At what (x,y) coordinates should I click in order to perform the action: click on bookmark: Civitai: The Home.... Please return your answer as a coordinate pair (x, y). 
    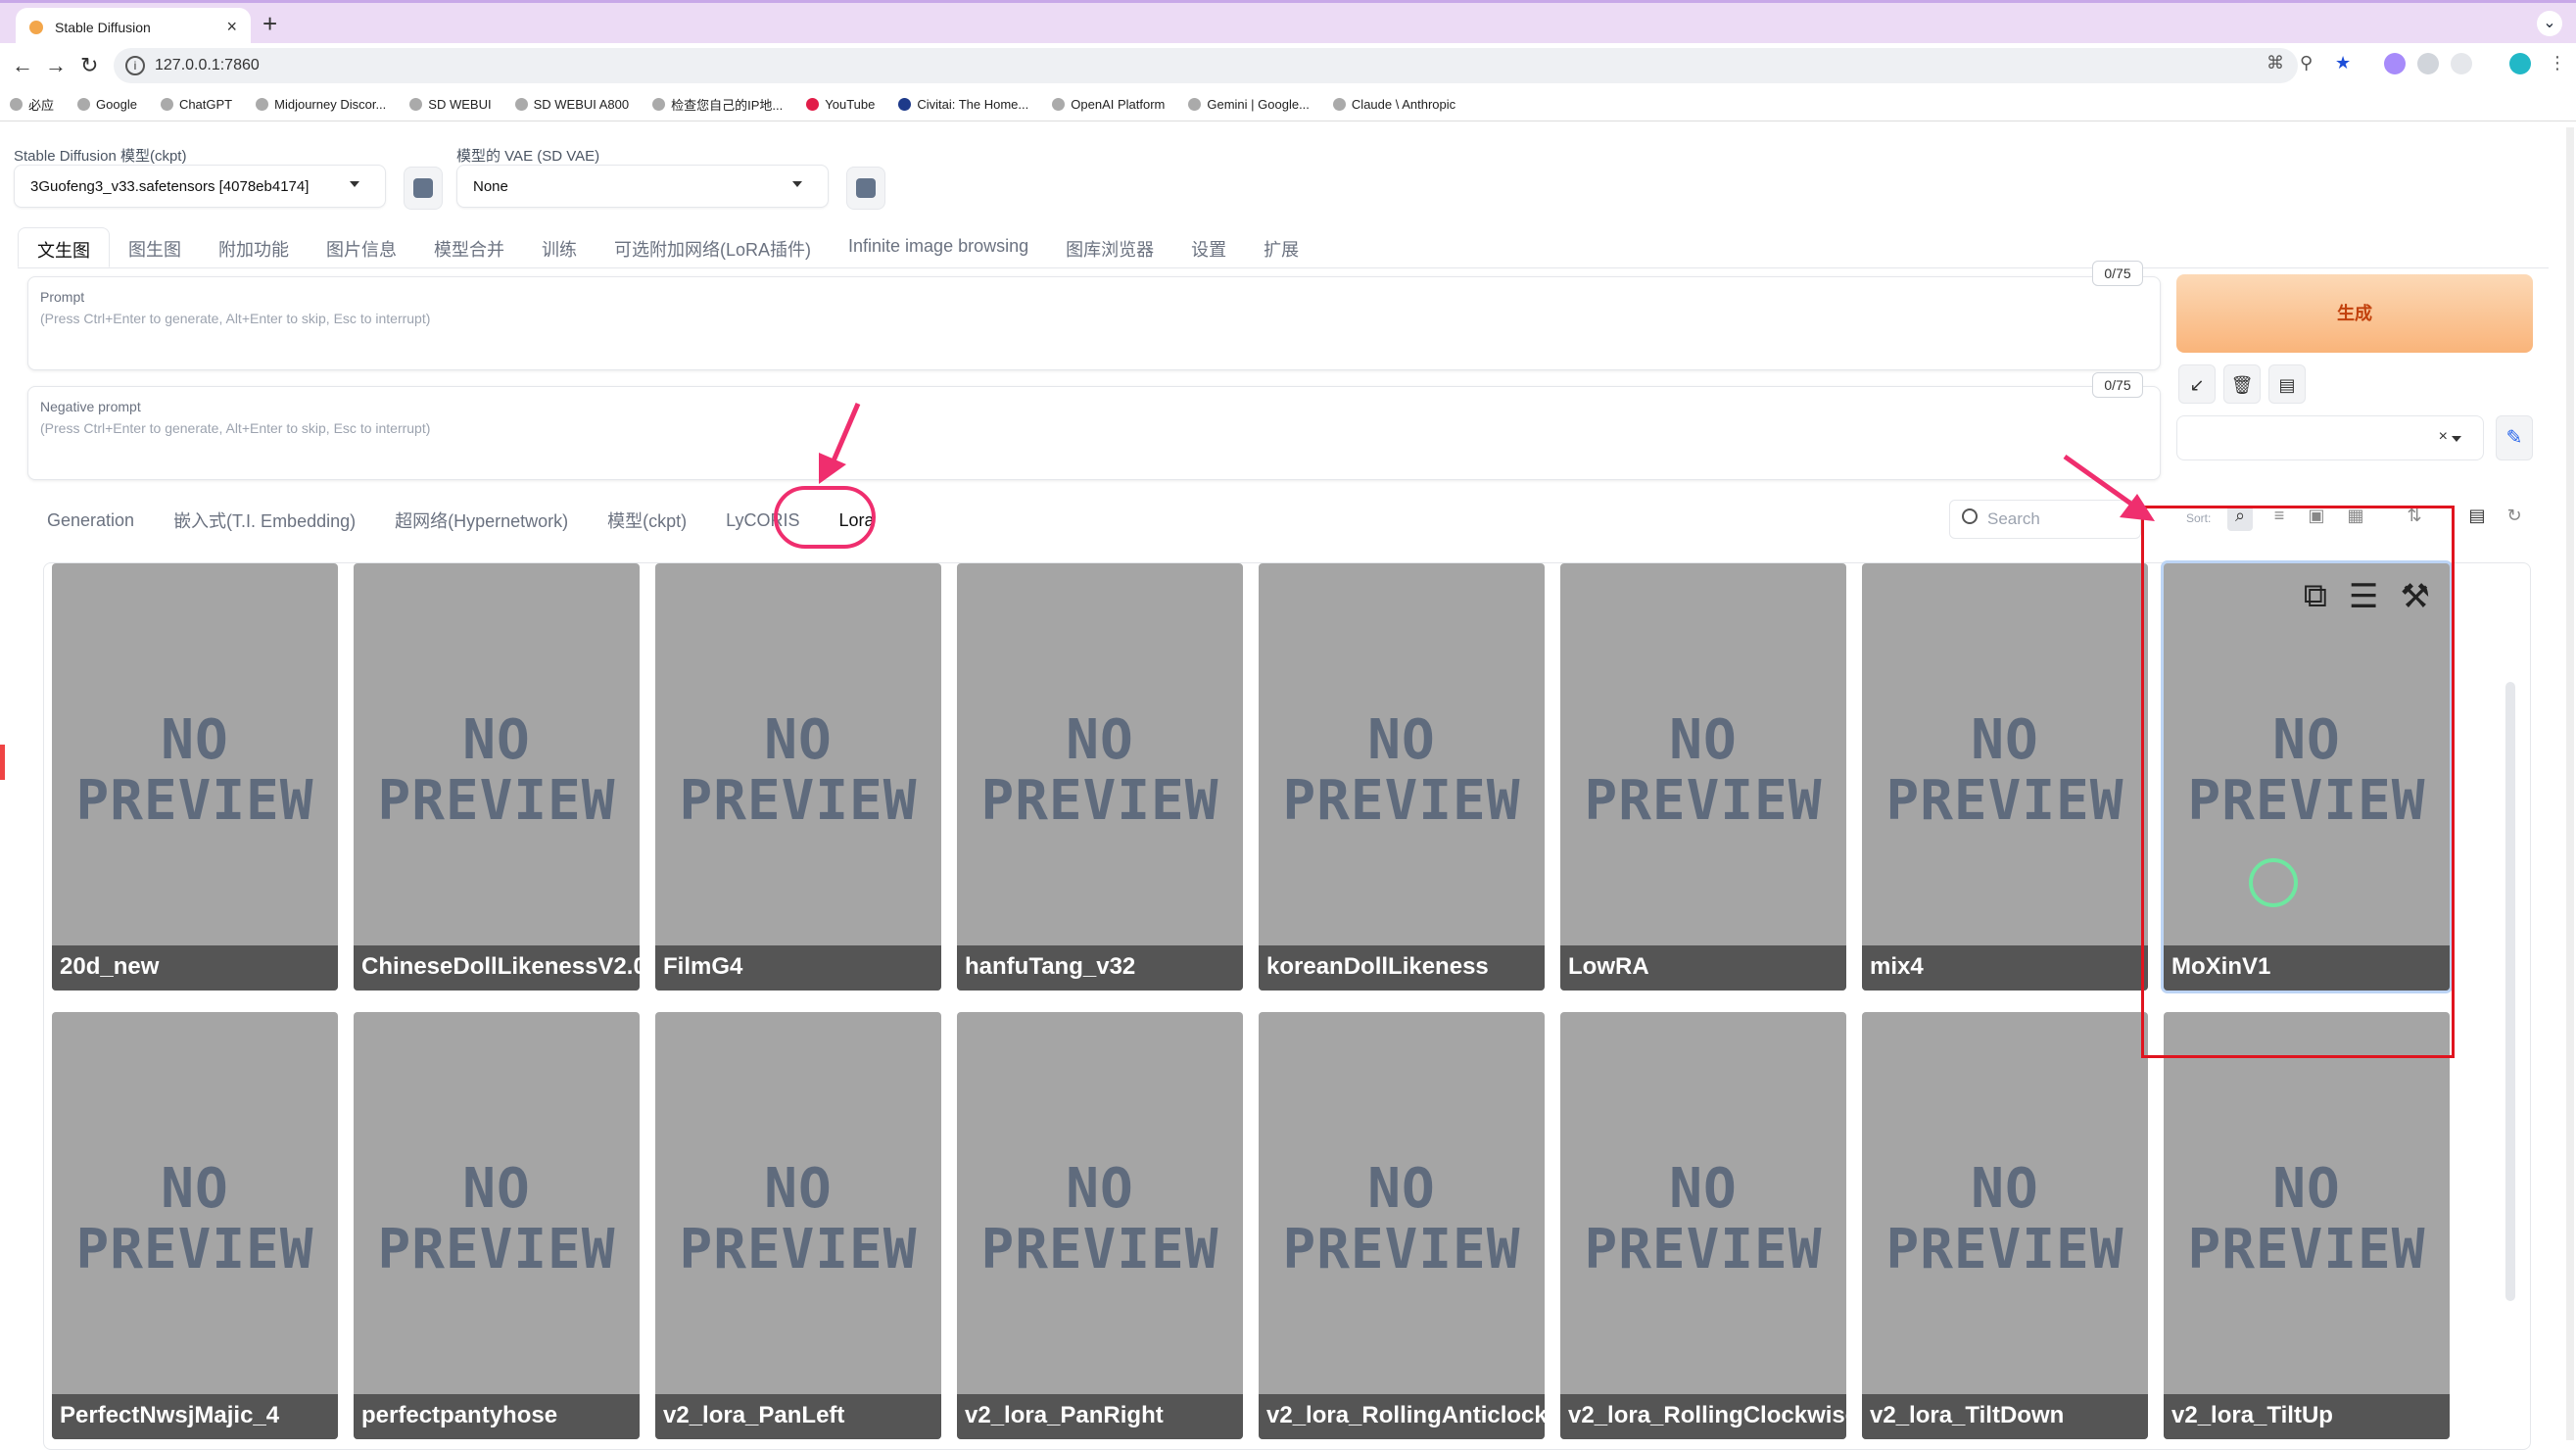
    Looking at the image, I should click on (963, 104).